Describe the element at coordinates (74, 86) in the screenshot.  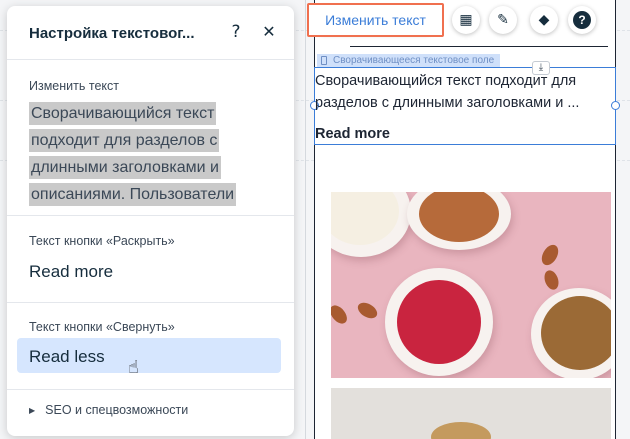
I see `edit-text-label: Изменить текст` at that location.